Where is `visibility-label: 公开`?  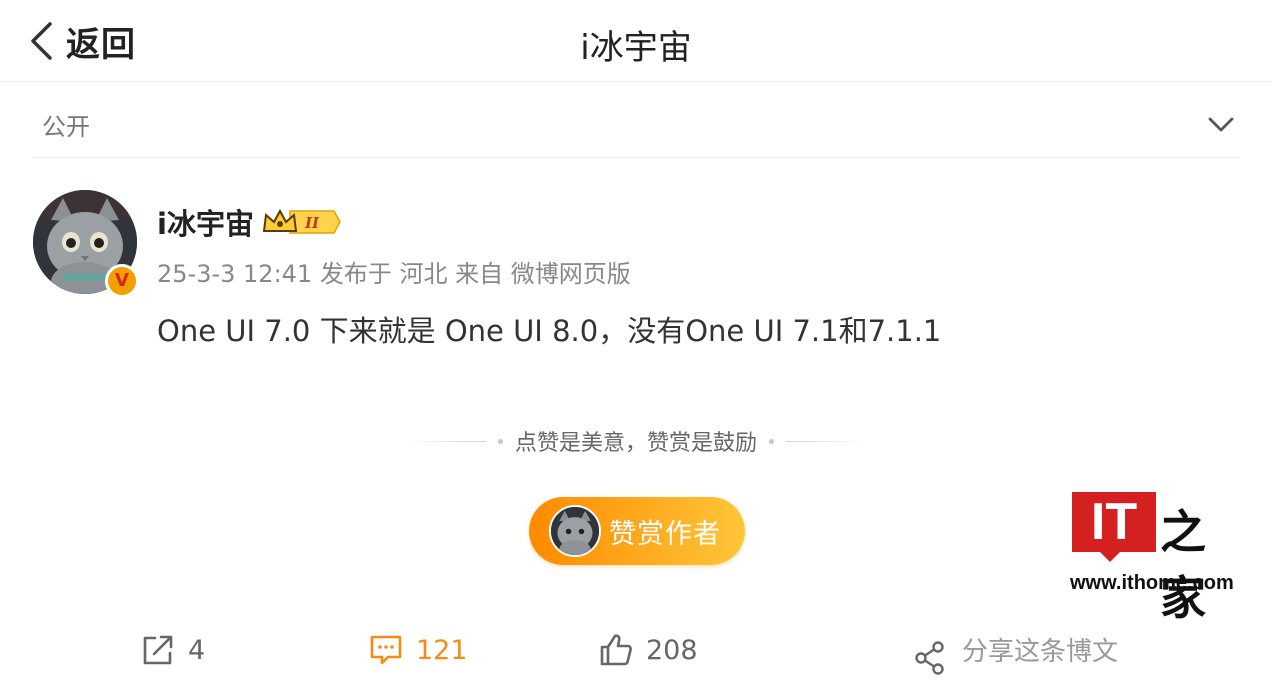
visibility-label: 公开 is located at coordinates (66, 127).